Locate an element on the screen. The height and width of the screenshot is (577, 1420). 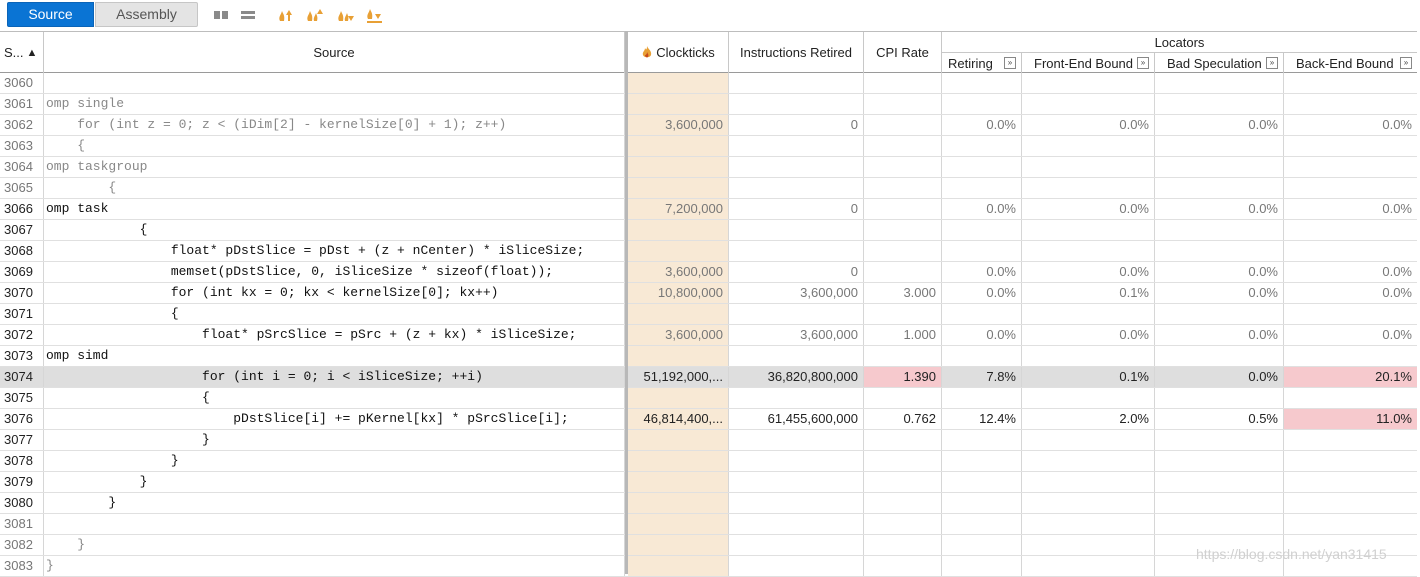
flame-down-next-icon is located at coordinates (374, 15).